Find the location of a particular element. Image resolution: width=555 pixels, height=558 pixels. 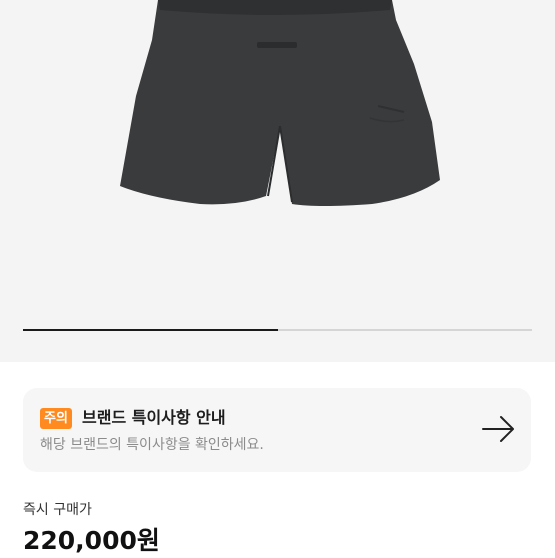

notice-title: 브랜드 특이사항 안내 is located at coordinates (154, 417).